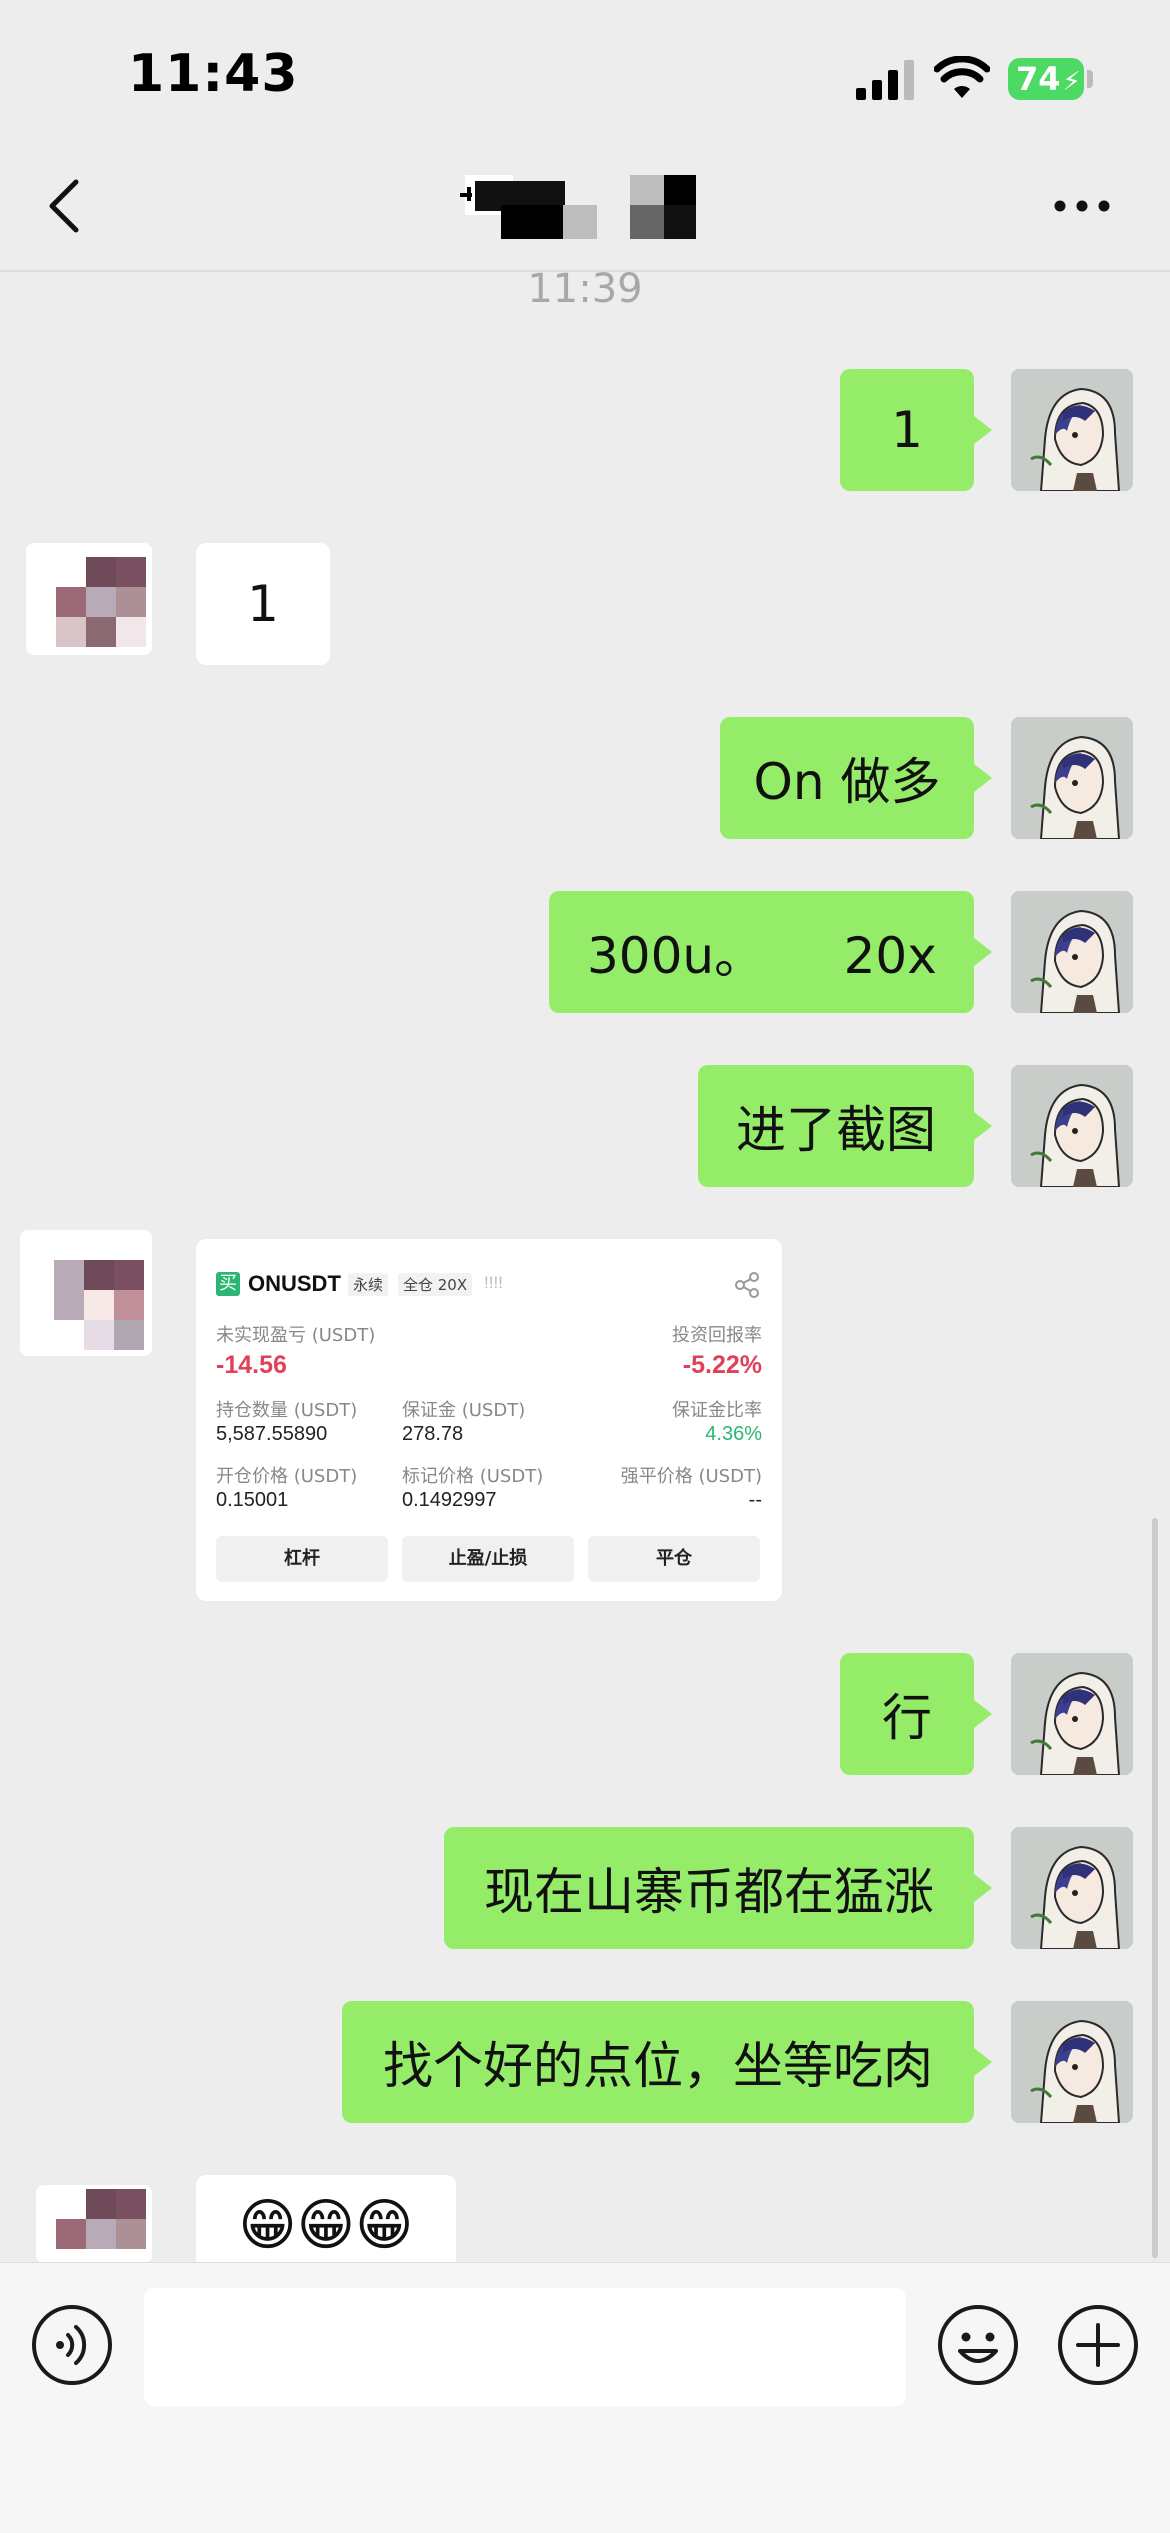  What do you see at coordinates (836, 1130) in the screenshot?
I see `message-text: 进了截图` at bounding box center [836, 1130].